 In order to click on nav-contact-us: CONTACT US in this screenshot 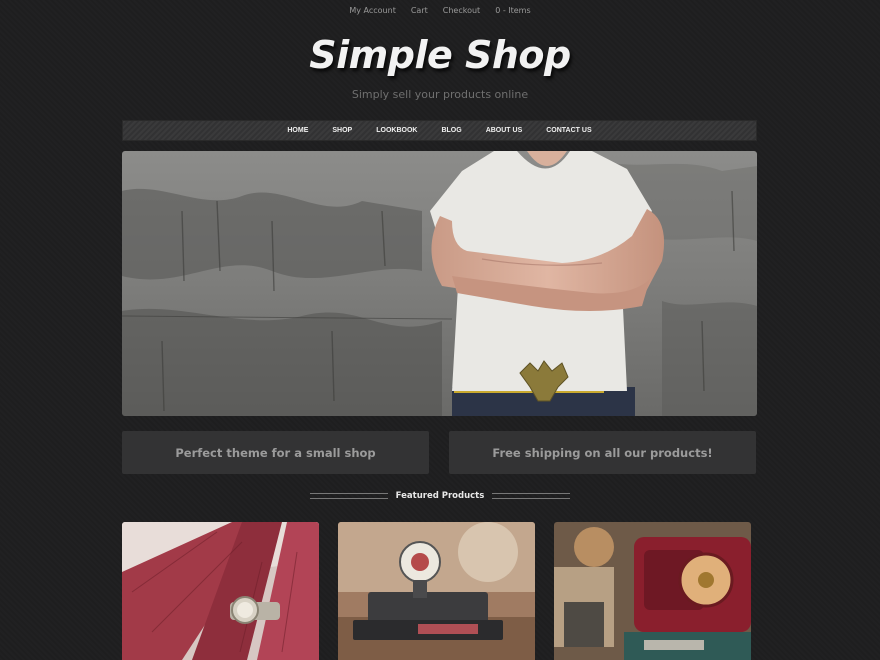, I will do `click(568, 130)`.